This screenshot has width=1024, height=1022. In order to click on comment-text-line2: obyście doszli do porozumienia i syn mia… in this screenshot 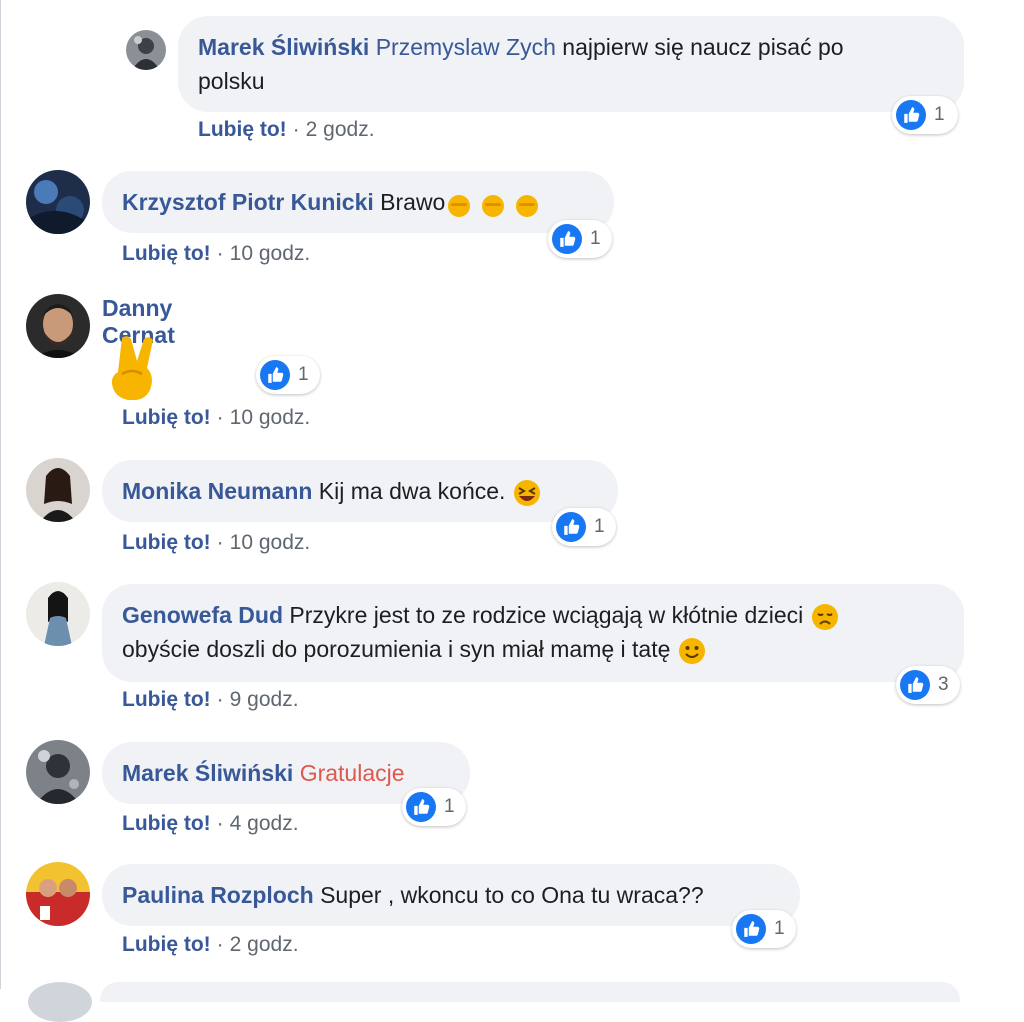, I will do `click(396, 649)`.